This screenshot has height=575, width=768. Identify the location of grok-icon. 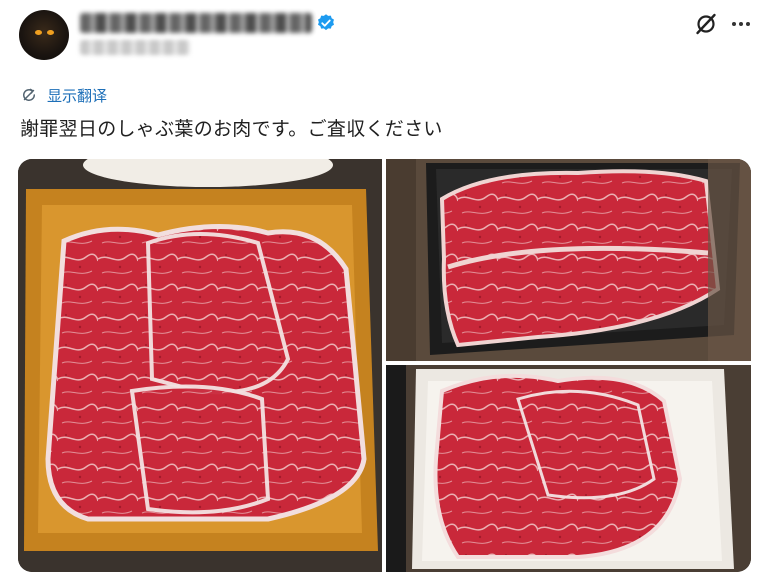
(706, 24).